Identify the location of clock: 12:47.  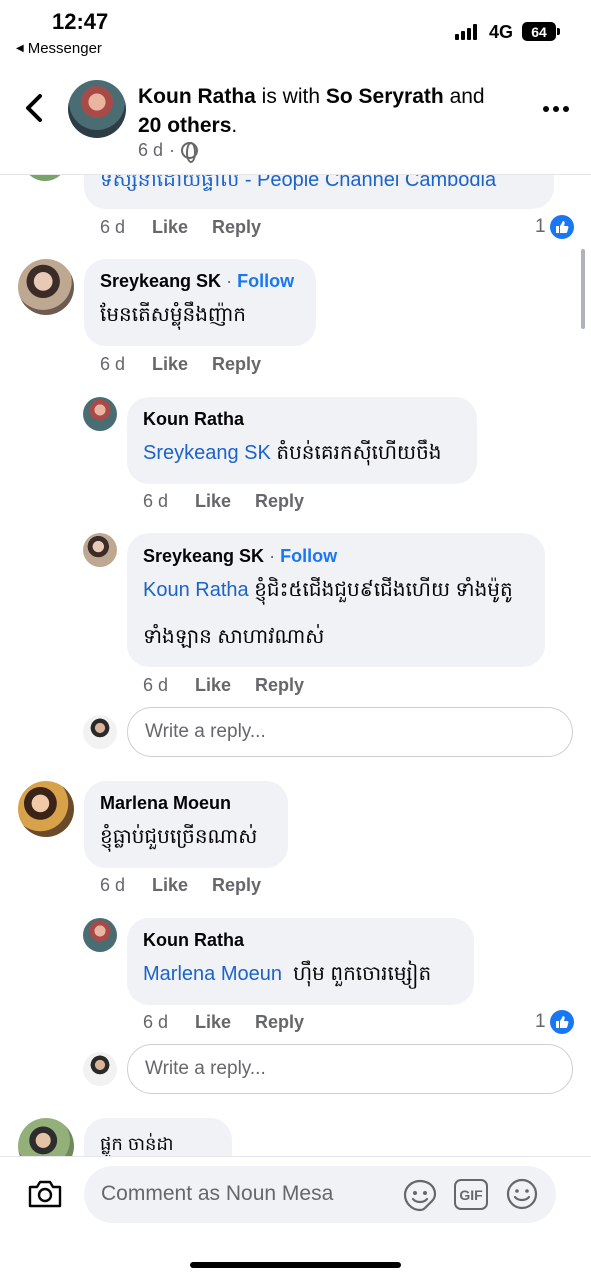
(80, 21).